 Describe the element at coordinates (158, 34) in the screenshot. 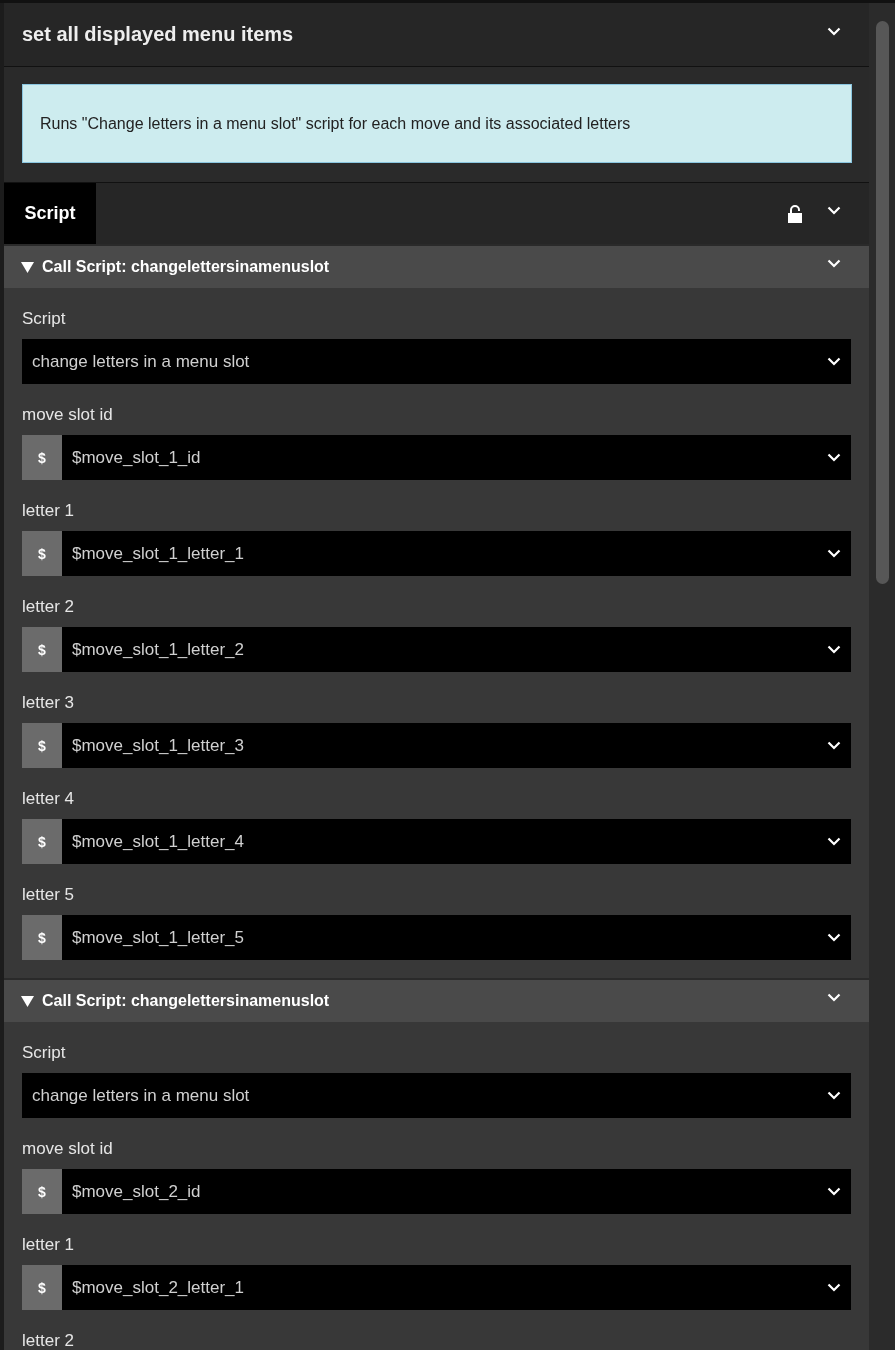

I see `panel-title: set all displayed menu items` at that location.